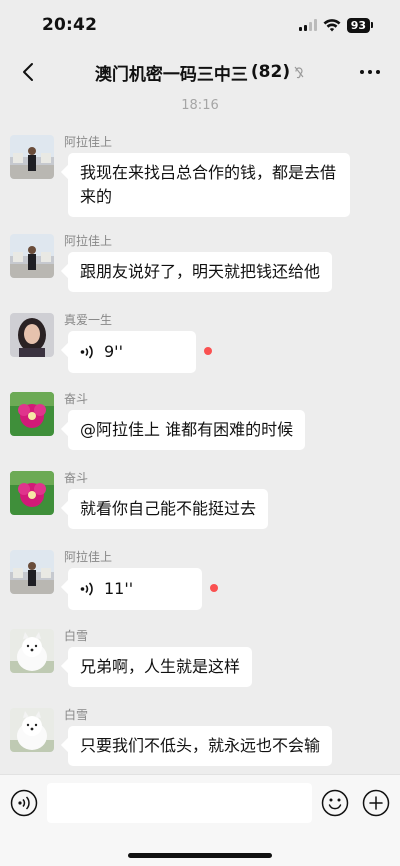 The height and width of the screenshot is (866, 400). I want to click on more-icon, so click(370, 72).